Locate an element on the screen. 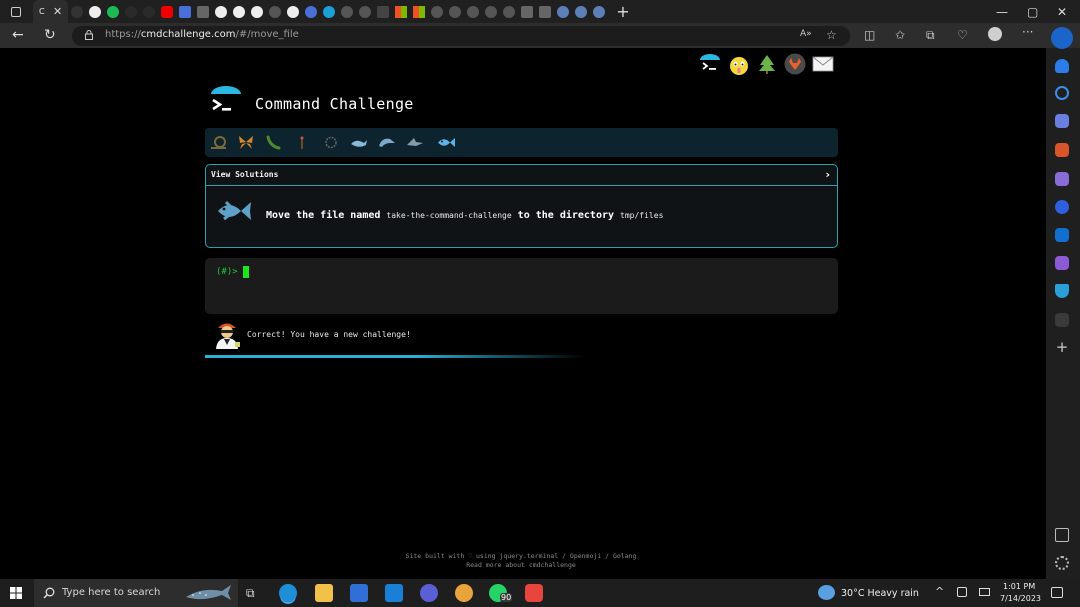  shopping-icon is located at coordinates (1062, 121).